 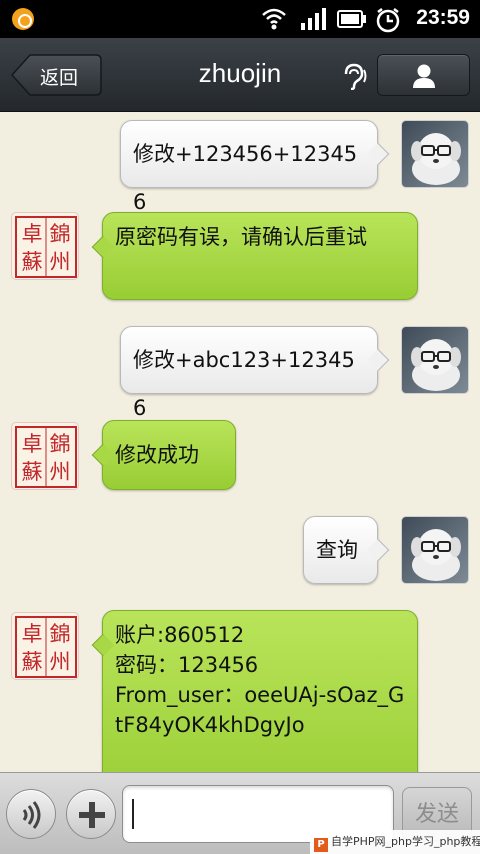 I want to click on signal-icon, so click(x=313, y=19).